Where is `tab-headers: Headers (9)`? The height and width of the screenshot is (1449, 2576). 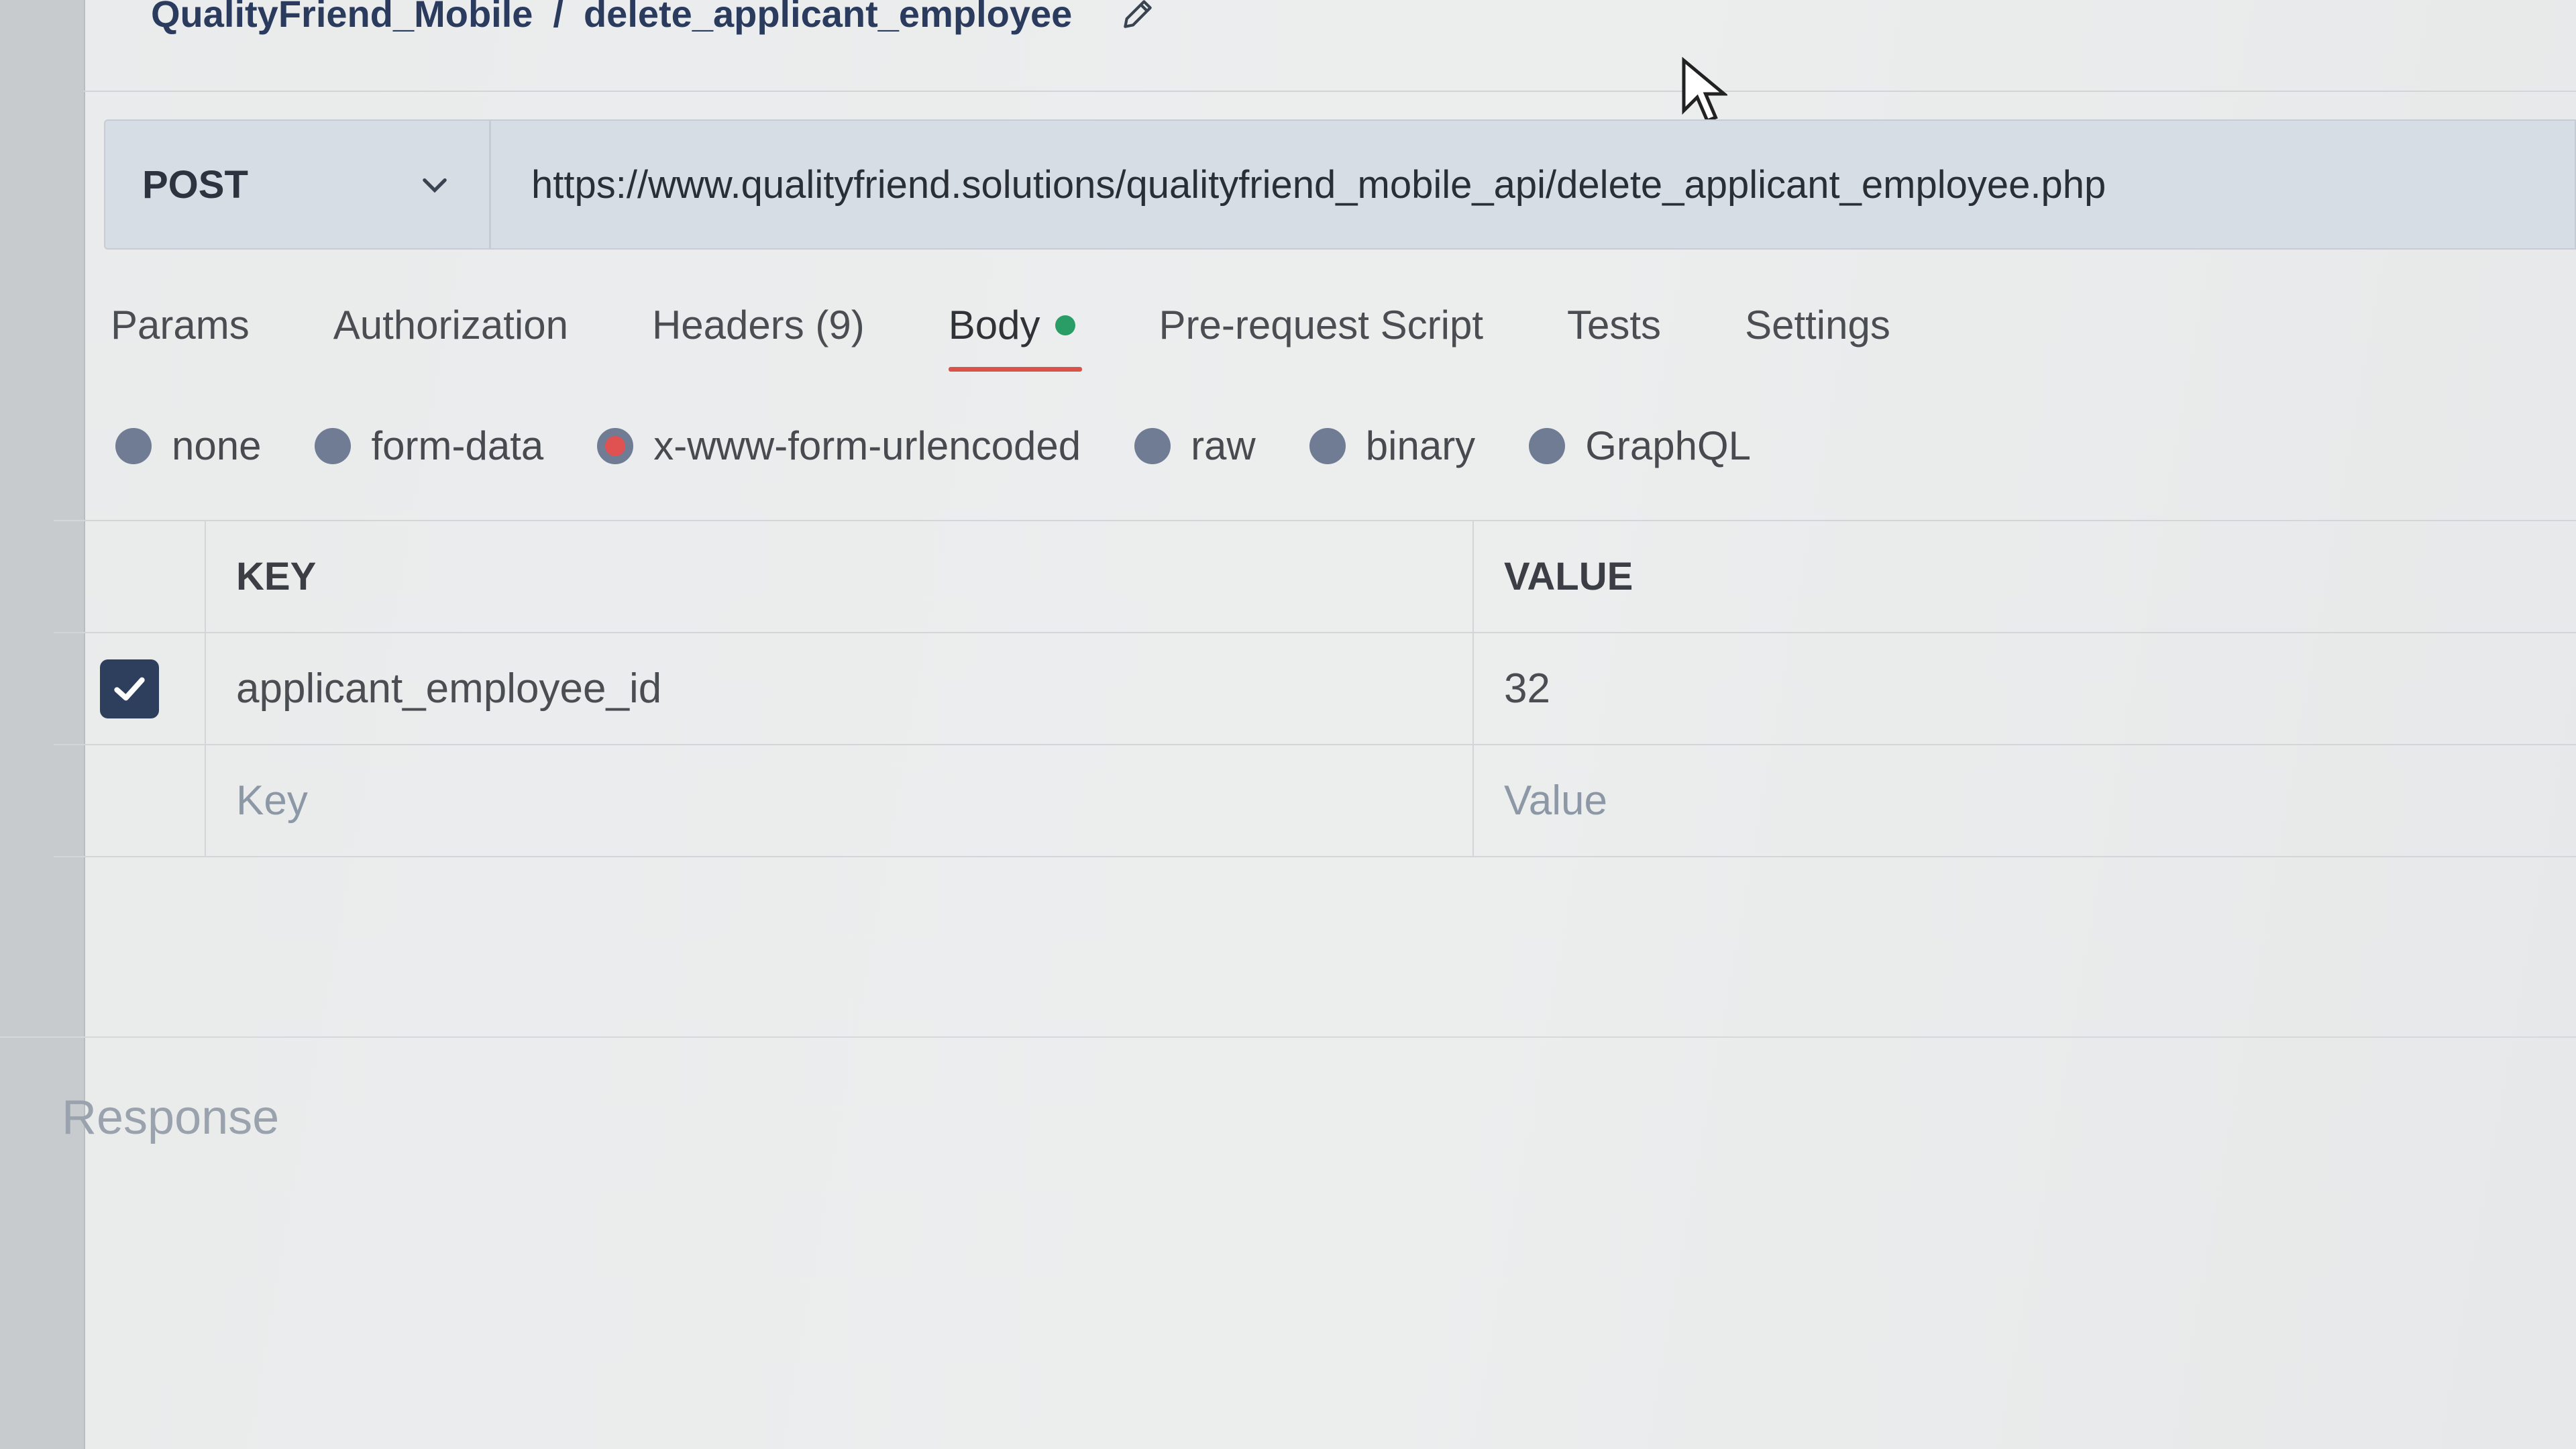 tab-headers: Headers (9) is located at coordinates (758, 333).